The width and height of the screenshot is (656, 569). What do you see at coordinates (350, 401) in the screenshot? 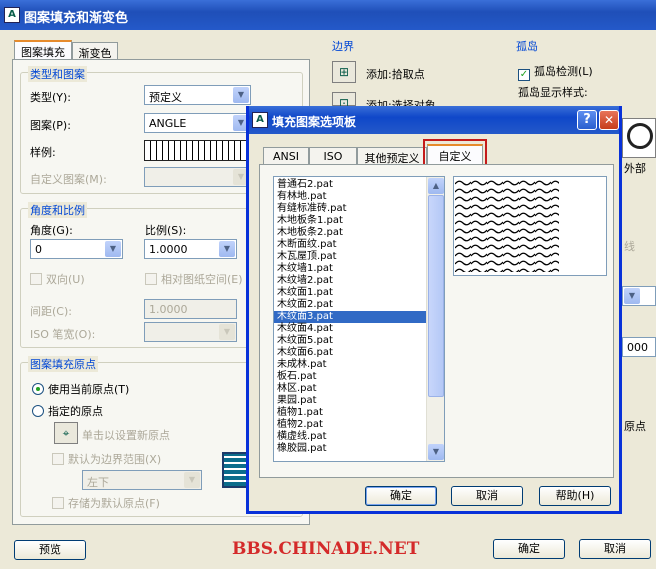
I see `pattern-file-item: 果园.pat` at bounding box center [350, 401].